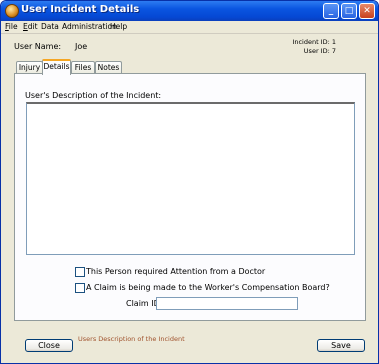 The width and height of the screenshot is (379, 364). What do you see at coordinates (83, 67) in the screenshot?
I see `tab-files: Files` at bounding box center [83, 67].